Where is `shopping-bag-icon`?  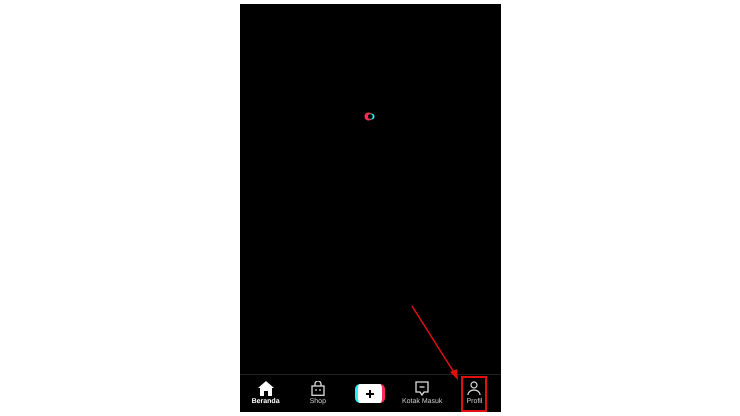 shopping-bag-icon is located at coordinates (317, 388).